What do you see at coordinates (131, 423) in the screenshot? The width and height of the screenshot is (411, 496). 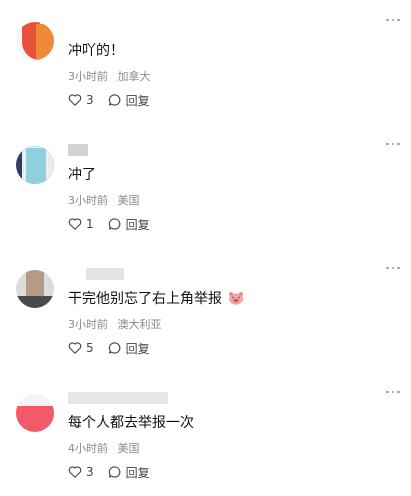 I see `comment-text: 每个人都去举报一次` at bounding box center [131, 423].